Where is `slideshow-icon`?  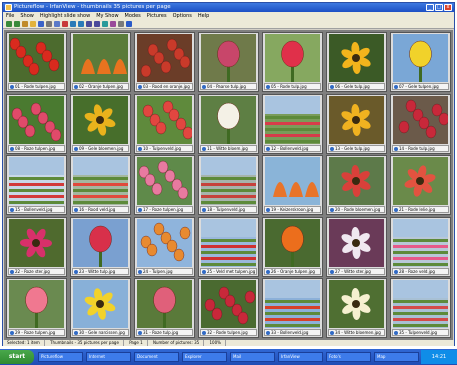 slideshow-icon is located at coordinates (105, 24).